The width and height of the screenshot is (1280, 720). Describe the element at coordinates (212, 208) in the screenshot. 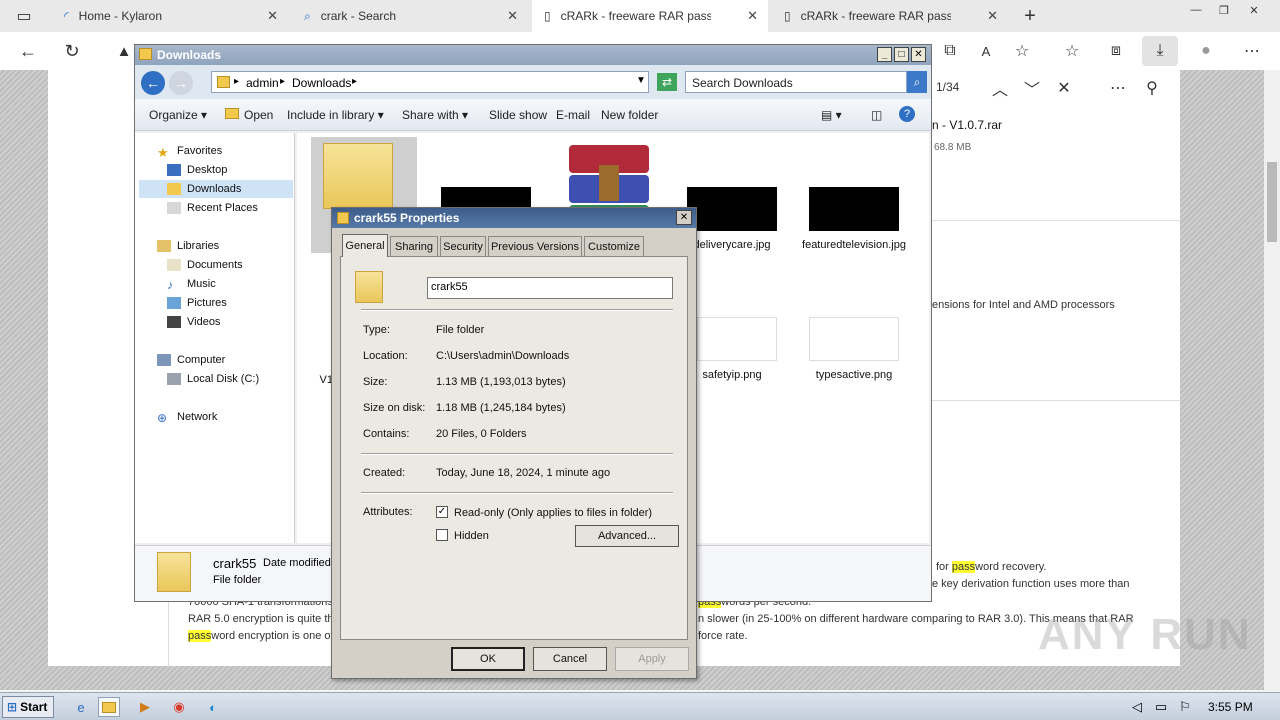

I see `nav-item-recent-places: Recent Places` at that location.